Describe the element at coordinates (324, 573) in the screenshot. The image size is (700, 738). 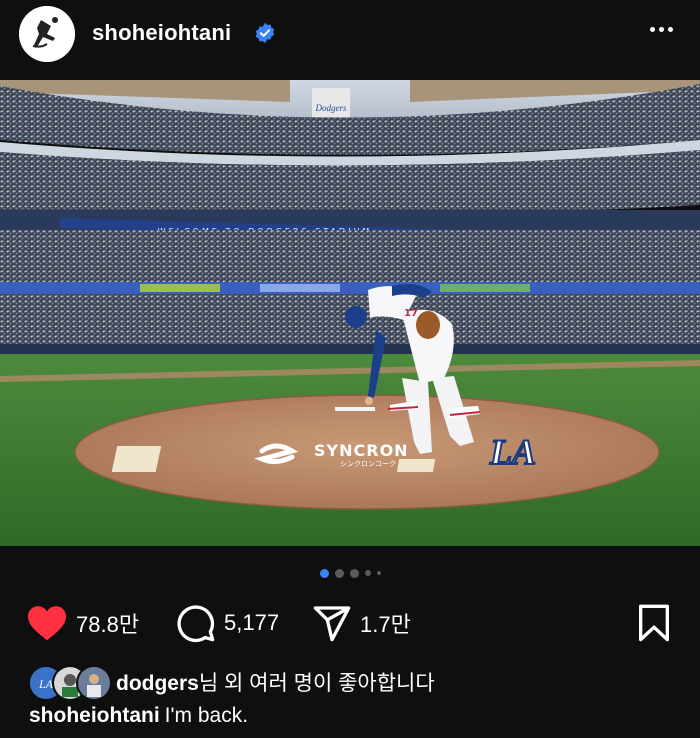
I see `carousel-dot-active` at that location.